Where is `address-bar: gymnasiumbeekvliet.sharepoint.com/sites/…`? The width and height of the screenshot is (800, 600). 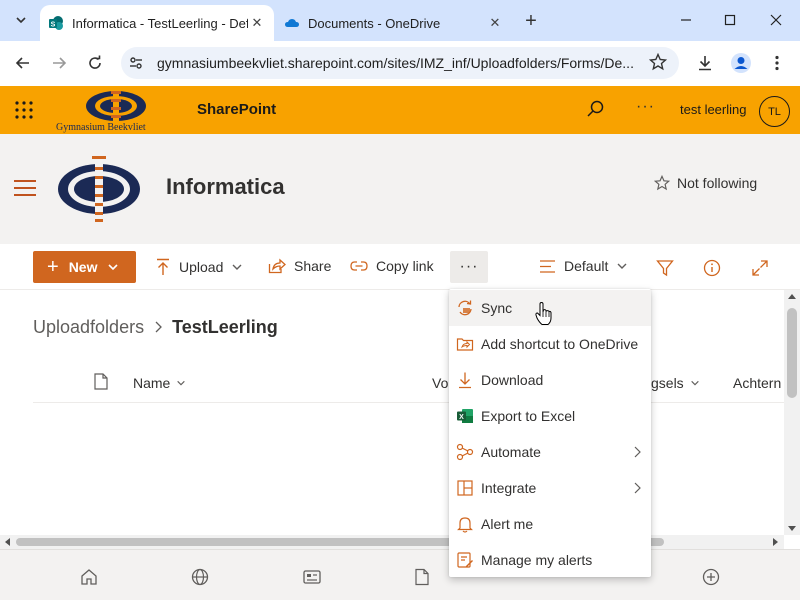
address-bar: gymnasiumbeekvliet.sharepoint.com/sites/… is located at coordinates (400, 63).